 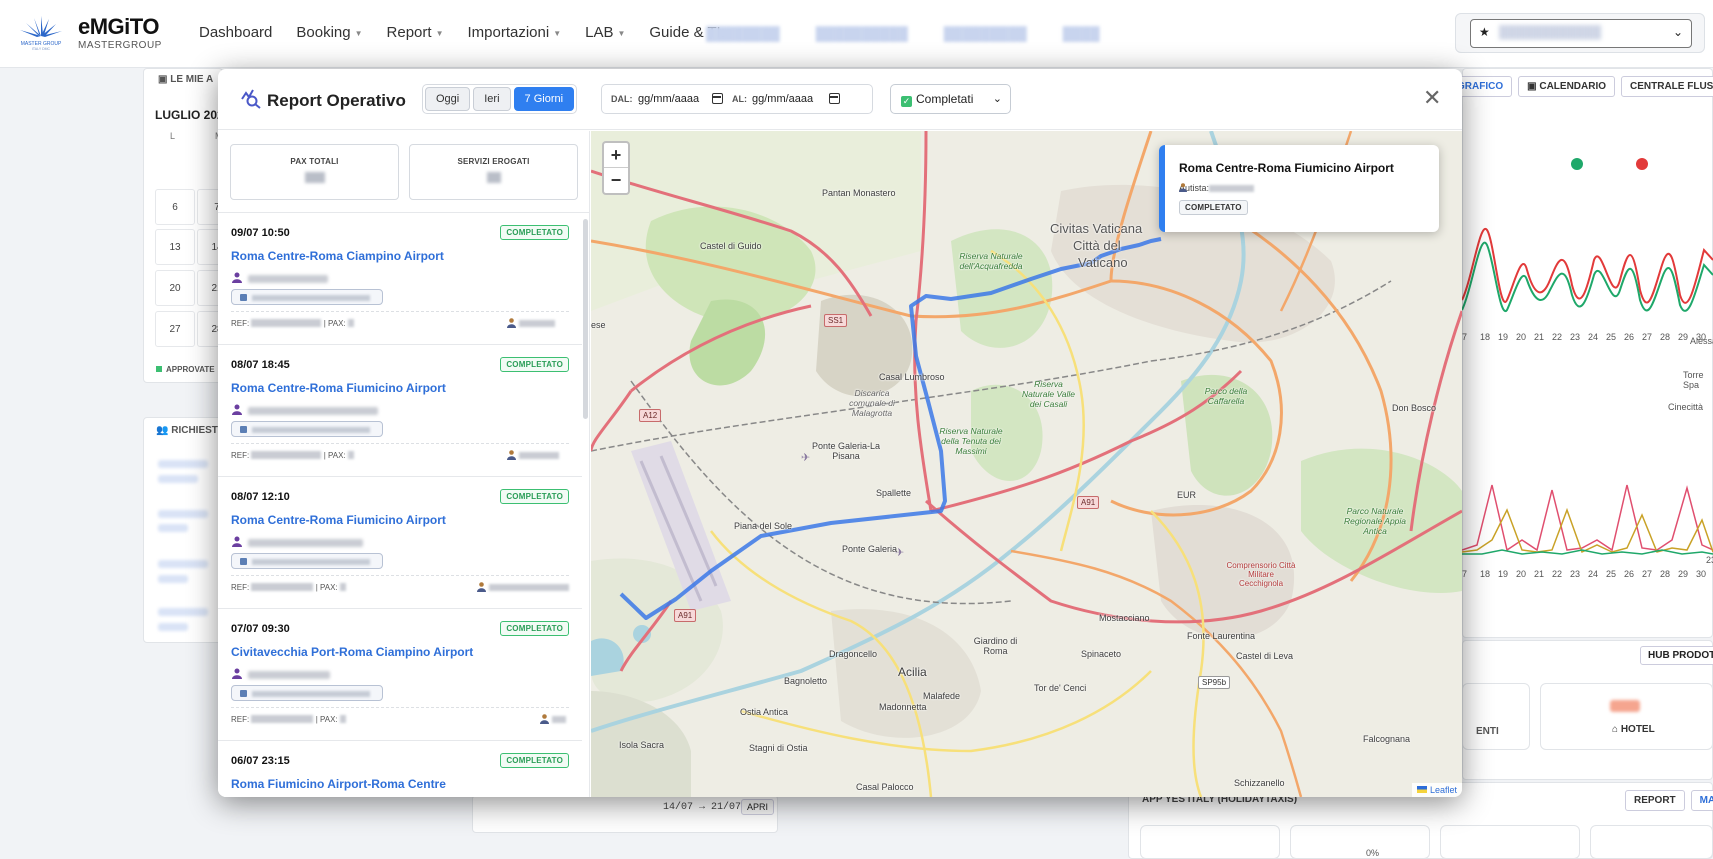 What do you see at coordinates (352, 652) in the screenshot?
I see `service-route: Civitavecchia Port-Roma Ciampino Airport` at bounding box center [352, 652].